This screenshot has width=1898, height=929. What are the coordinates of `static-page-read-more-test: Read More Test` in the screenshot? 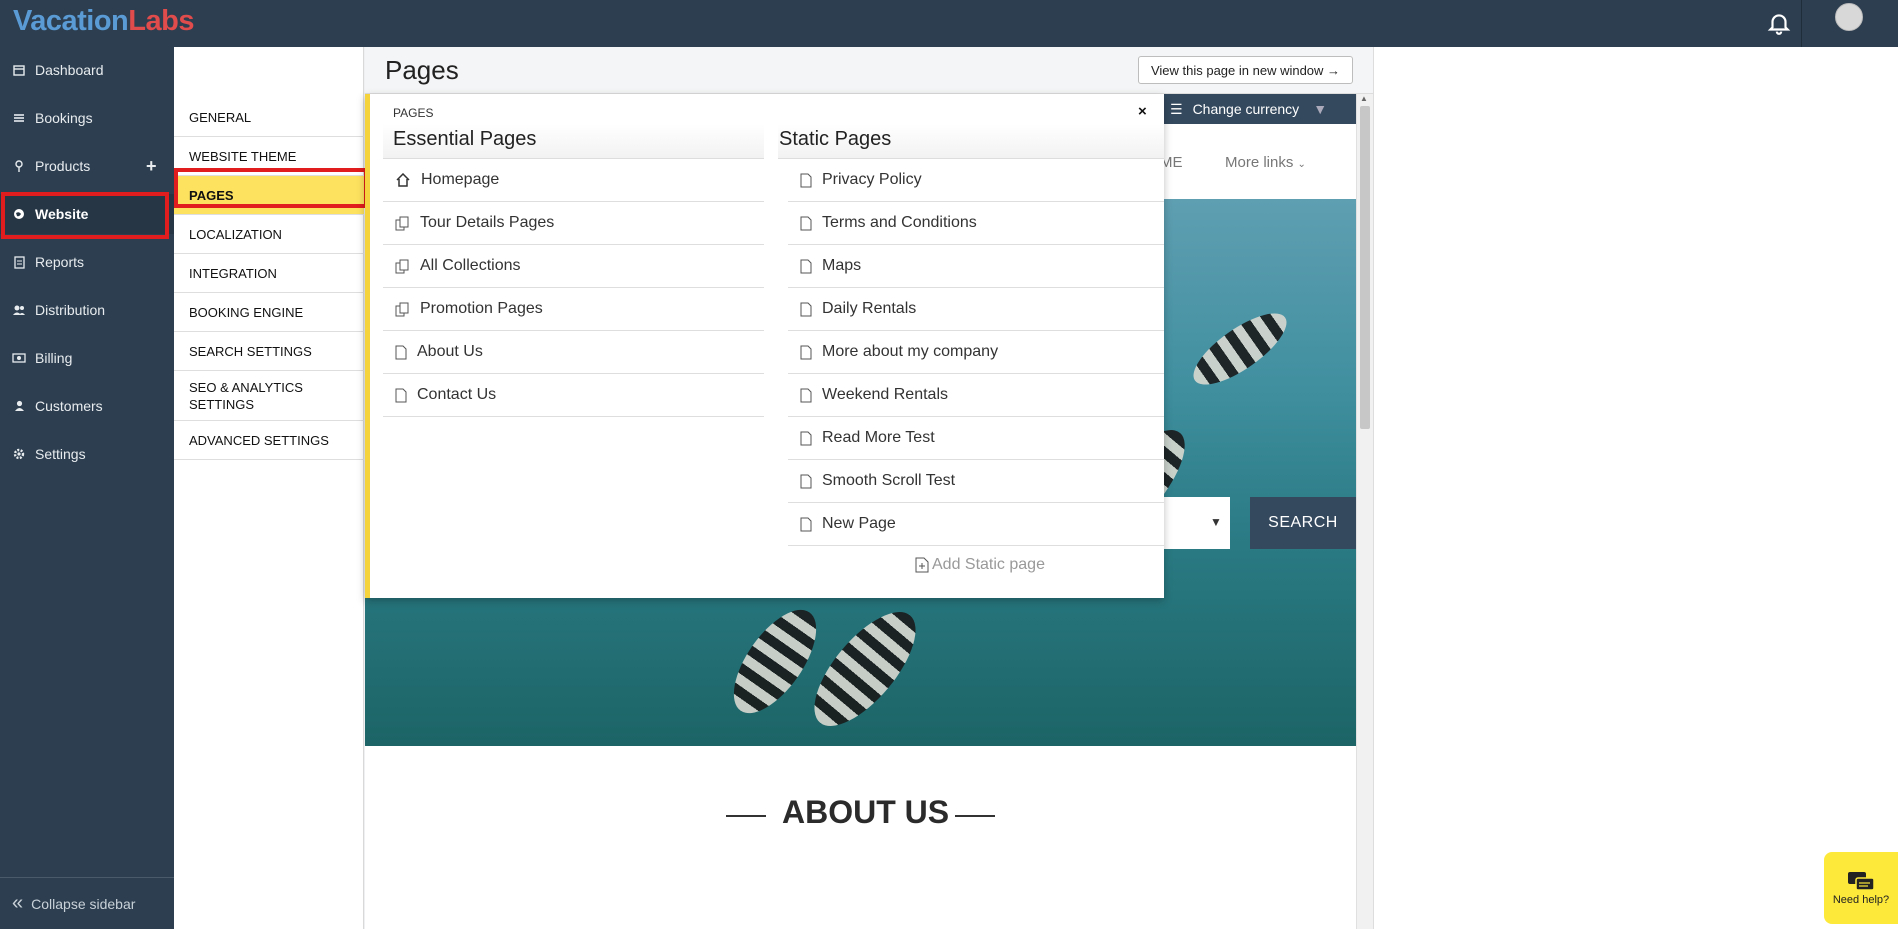 It's located at (976, 438).